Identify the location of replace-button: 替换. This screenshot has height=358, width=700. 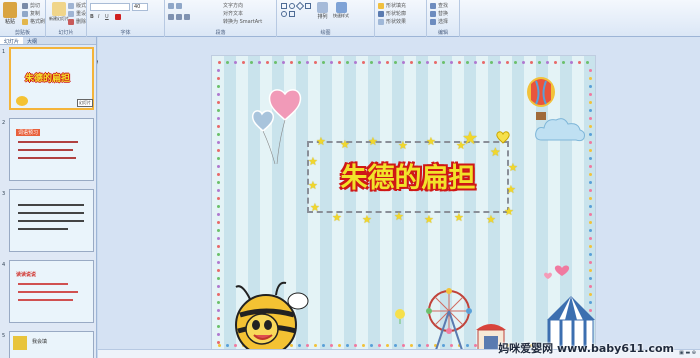
(439, 13).